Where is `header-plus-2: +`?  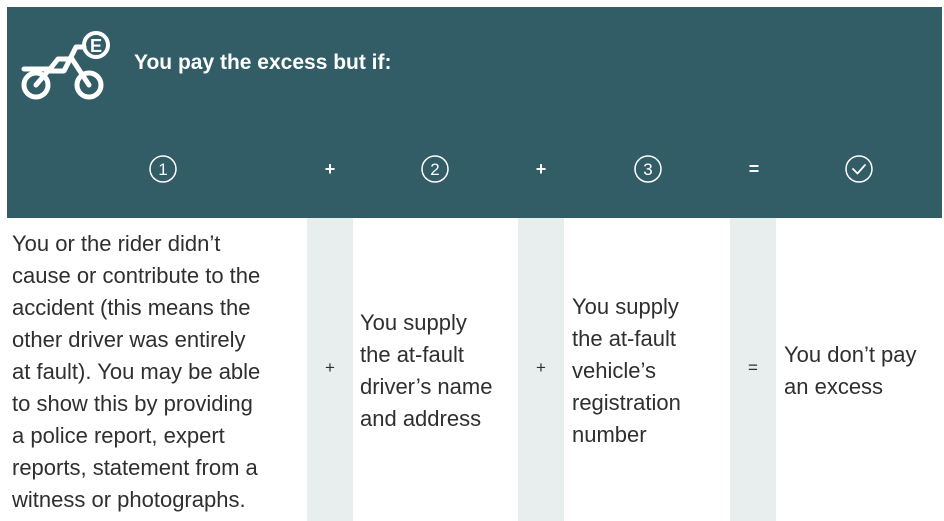 header-plus-2: + is located at coordinates (541, 168).